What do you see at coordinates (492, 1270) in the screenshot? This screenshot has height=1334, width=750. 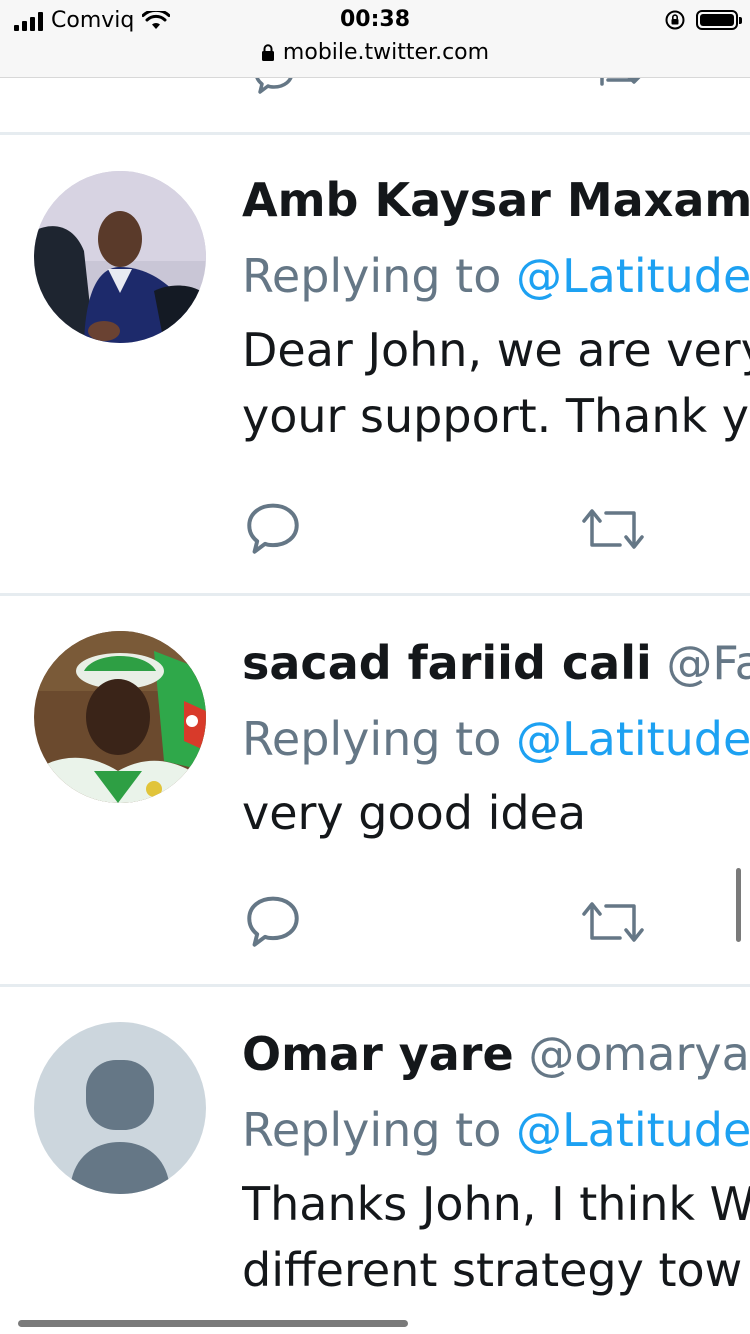 I see `tweet-text-line: different strategy tow` at bounding box center [492, 1270].